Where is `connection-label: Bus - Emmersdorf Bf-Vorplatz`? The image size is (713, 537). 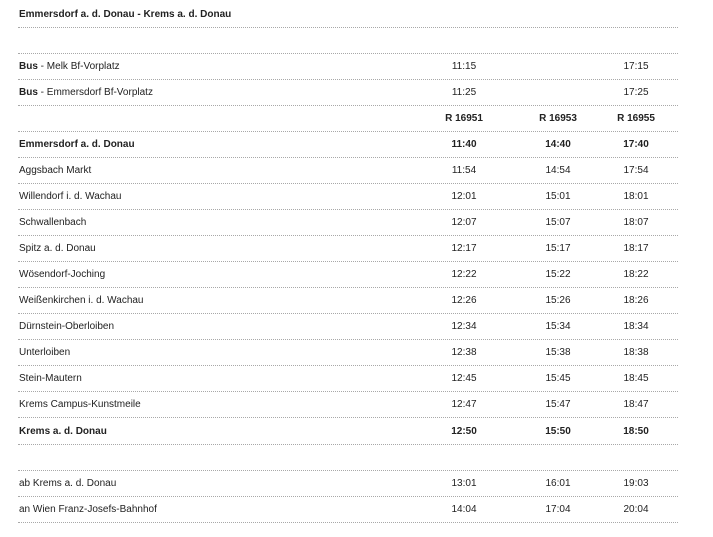
connection-label: Bus - Emmersdorf Bf-Vorplatz is located at coordinates (86, 92).